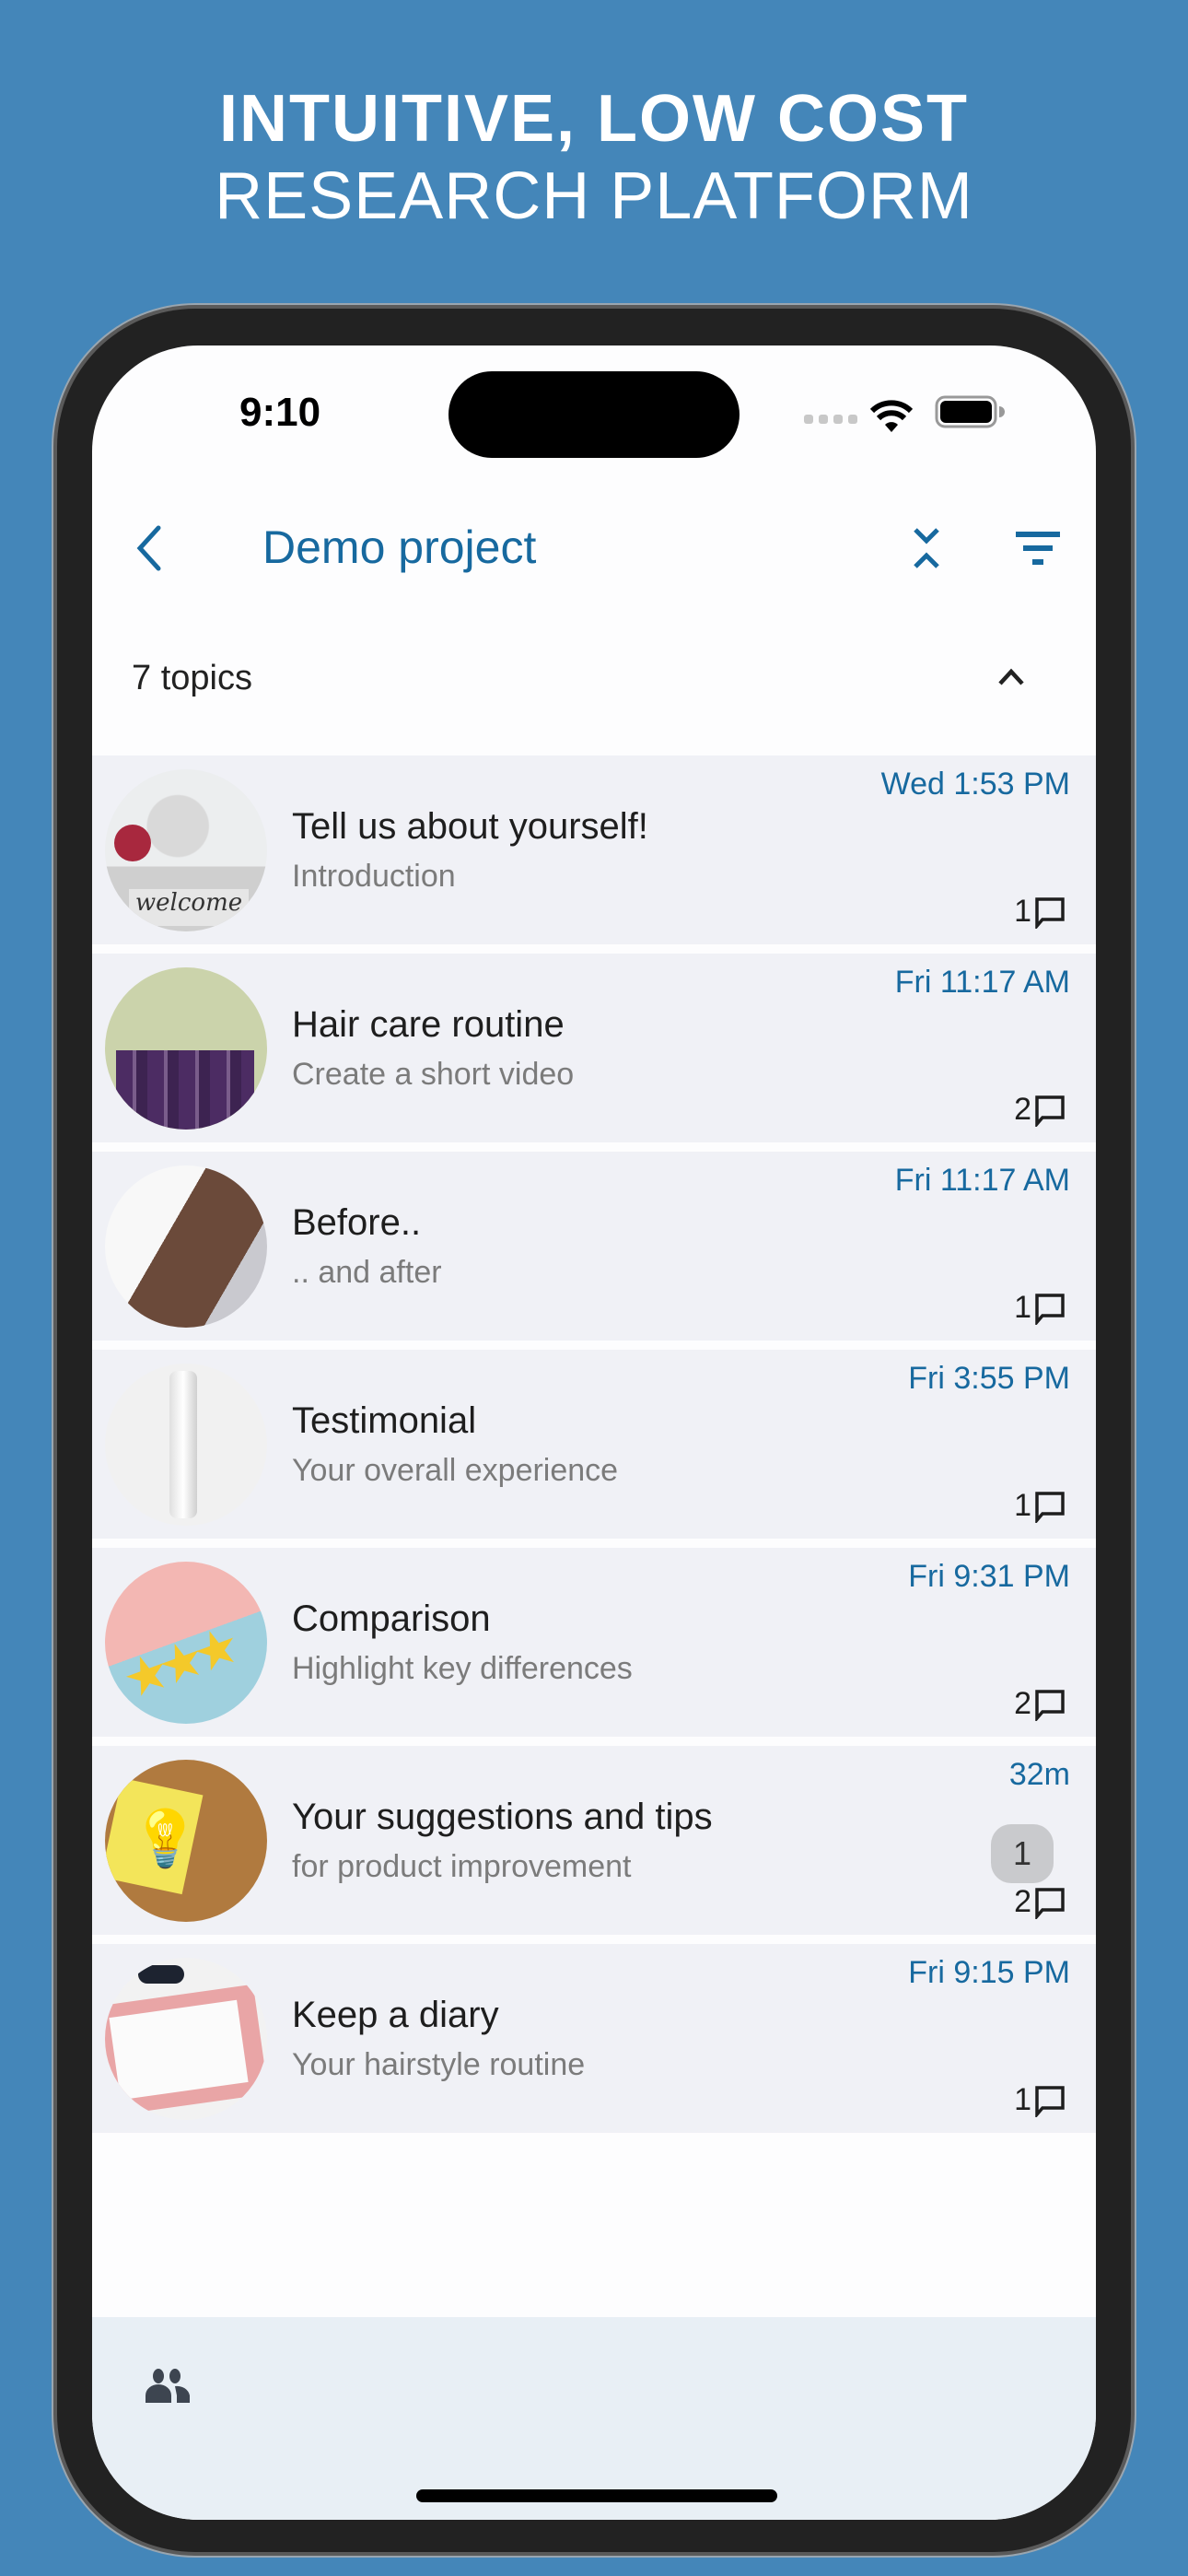 The height and width of the screenshot is (2576, 1188). Describe the element at coordinates (374, 876) in the screenshot. I see `topic-subtitle: Introduction` at that location.